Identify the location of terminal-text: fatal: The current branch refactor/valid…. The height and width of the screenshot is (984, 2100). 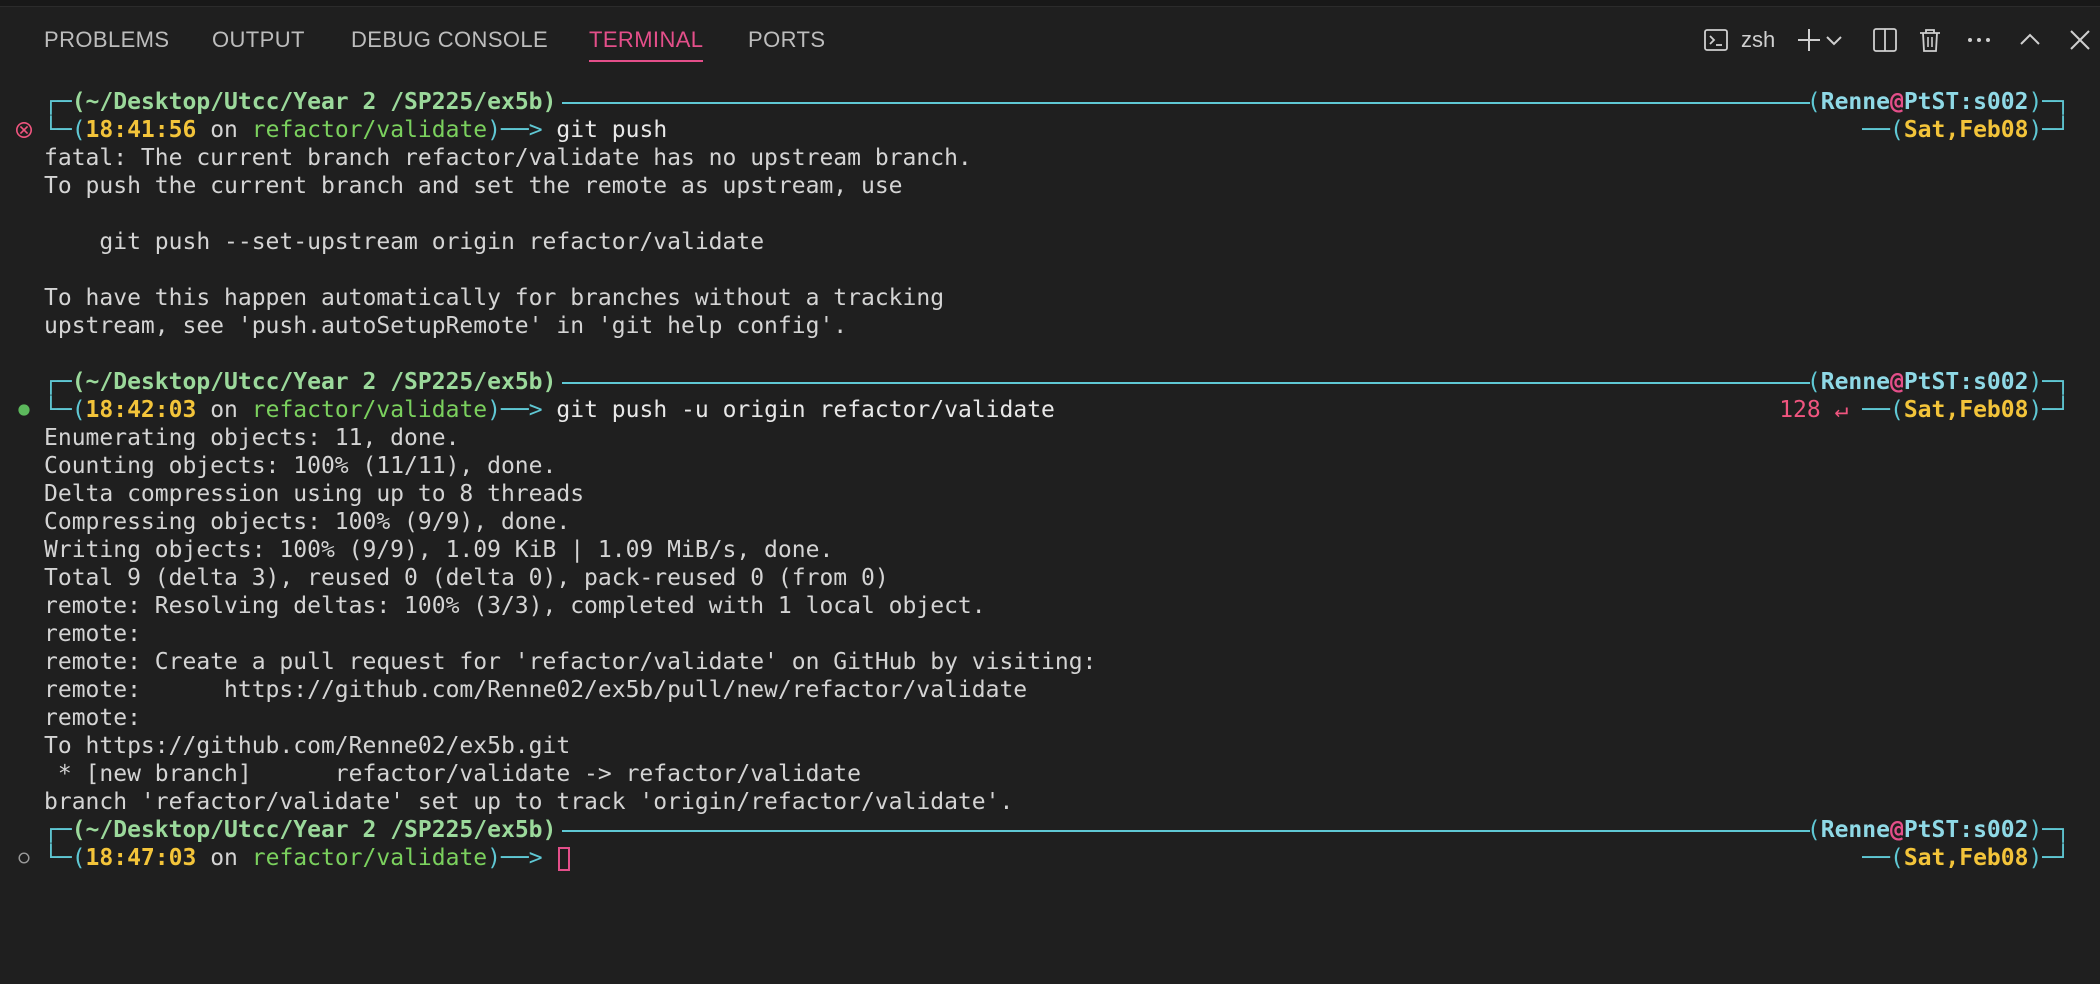
(508, 158).